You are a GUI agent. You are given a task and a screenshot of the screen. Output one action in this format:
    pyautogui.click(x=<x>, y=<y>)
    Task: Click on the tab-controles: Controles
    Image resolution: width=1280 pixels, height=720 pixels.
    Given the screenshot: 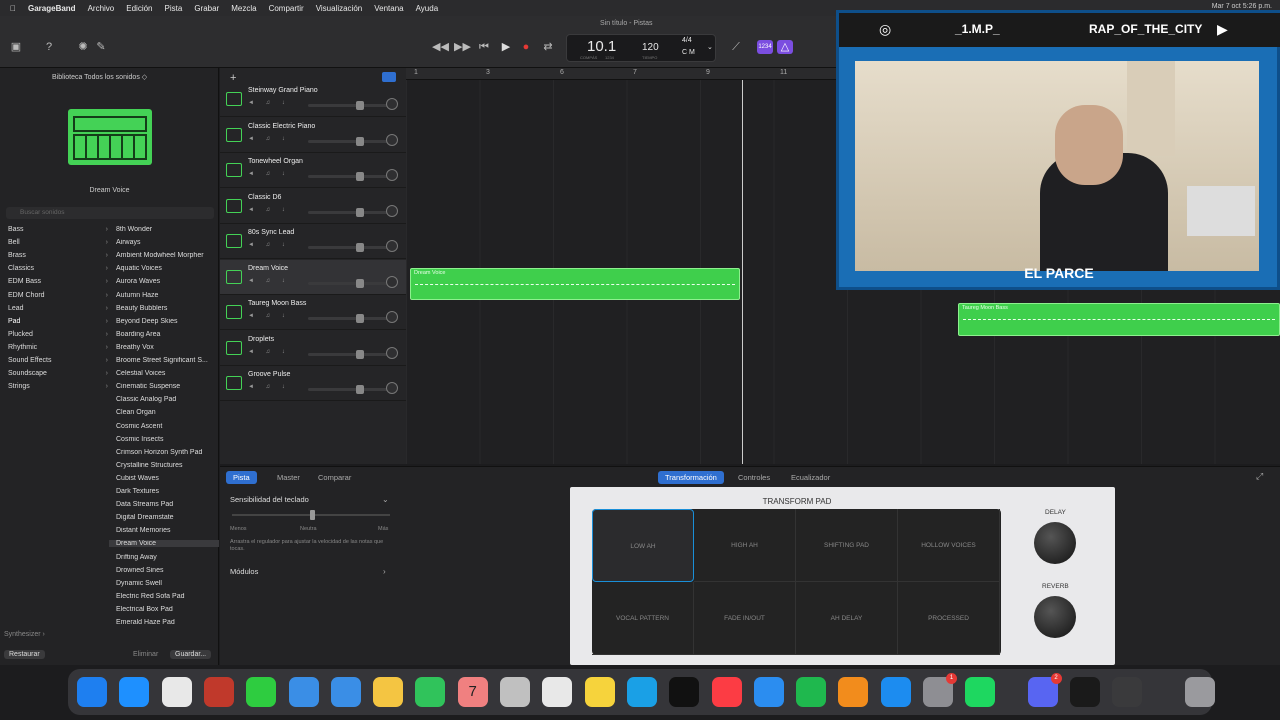 What is the action you would take?
    pyautogui.click(x=754, y=477)
    